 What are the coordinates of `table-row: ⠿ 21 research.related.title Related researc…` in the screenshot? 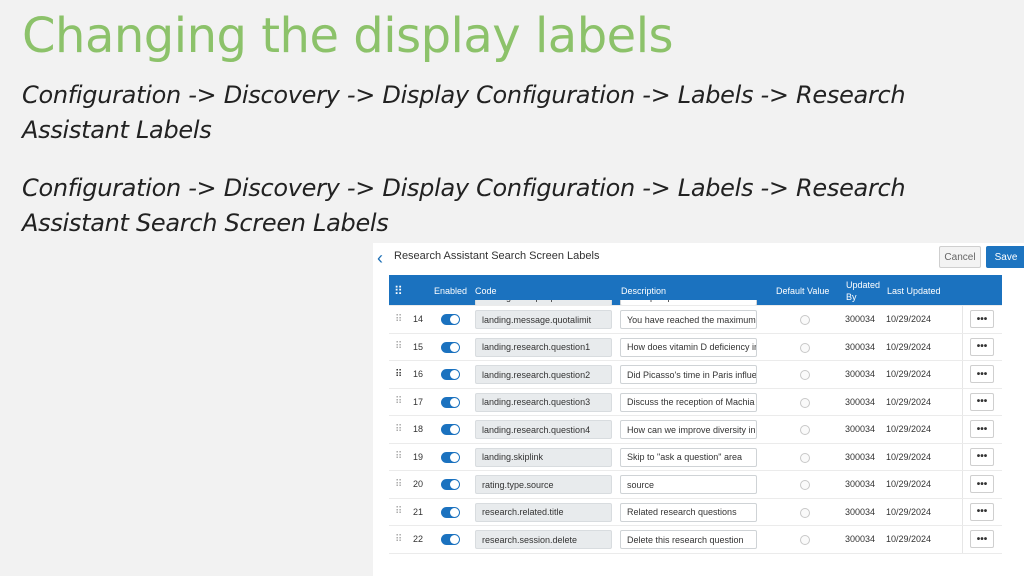 It's located at (695, 512).